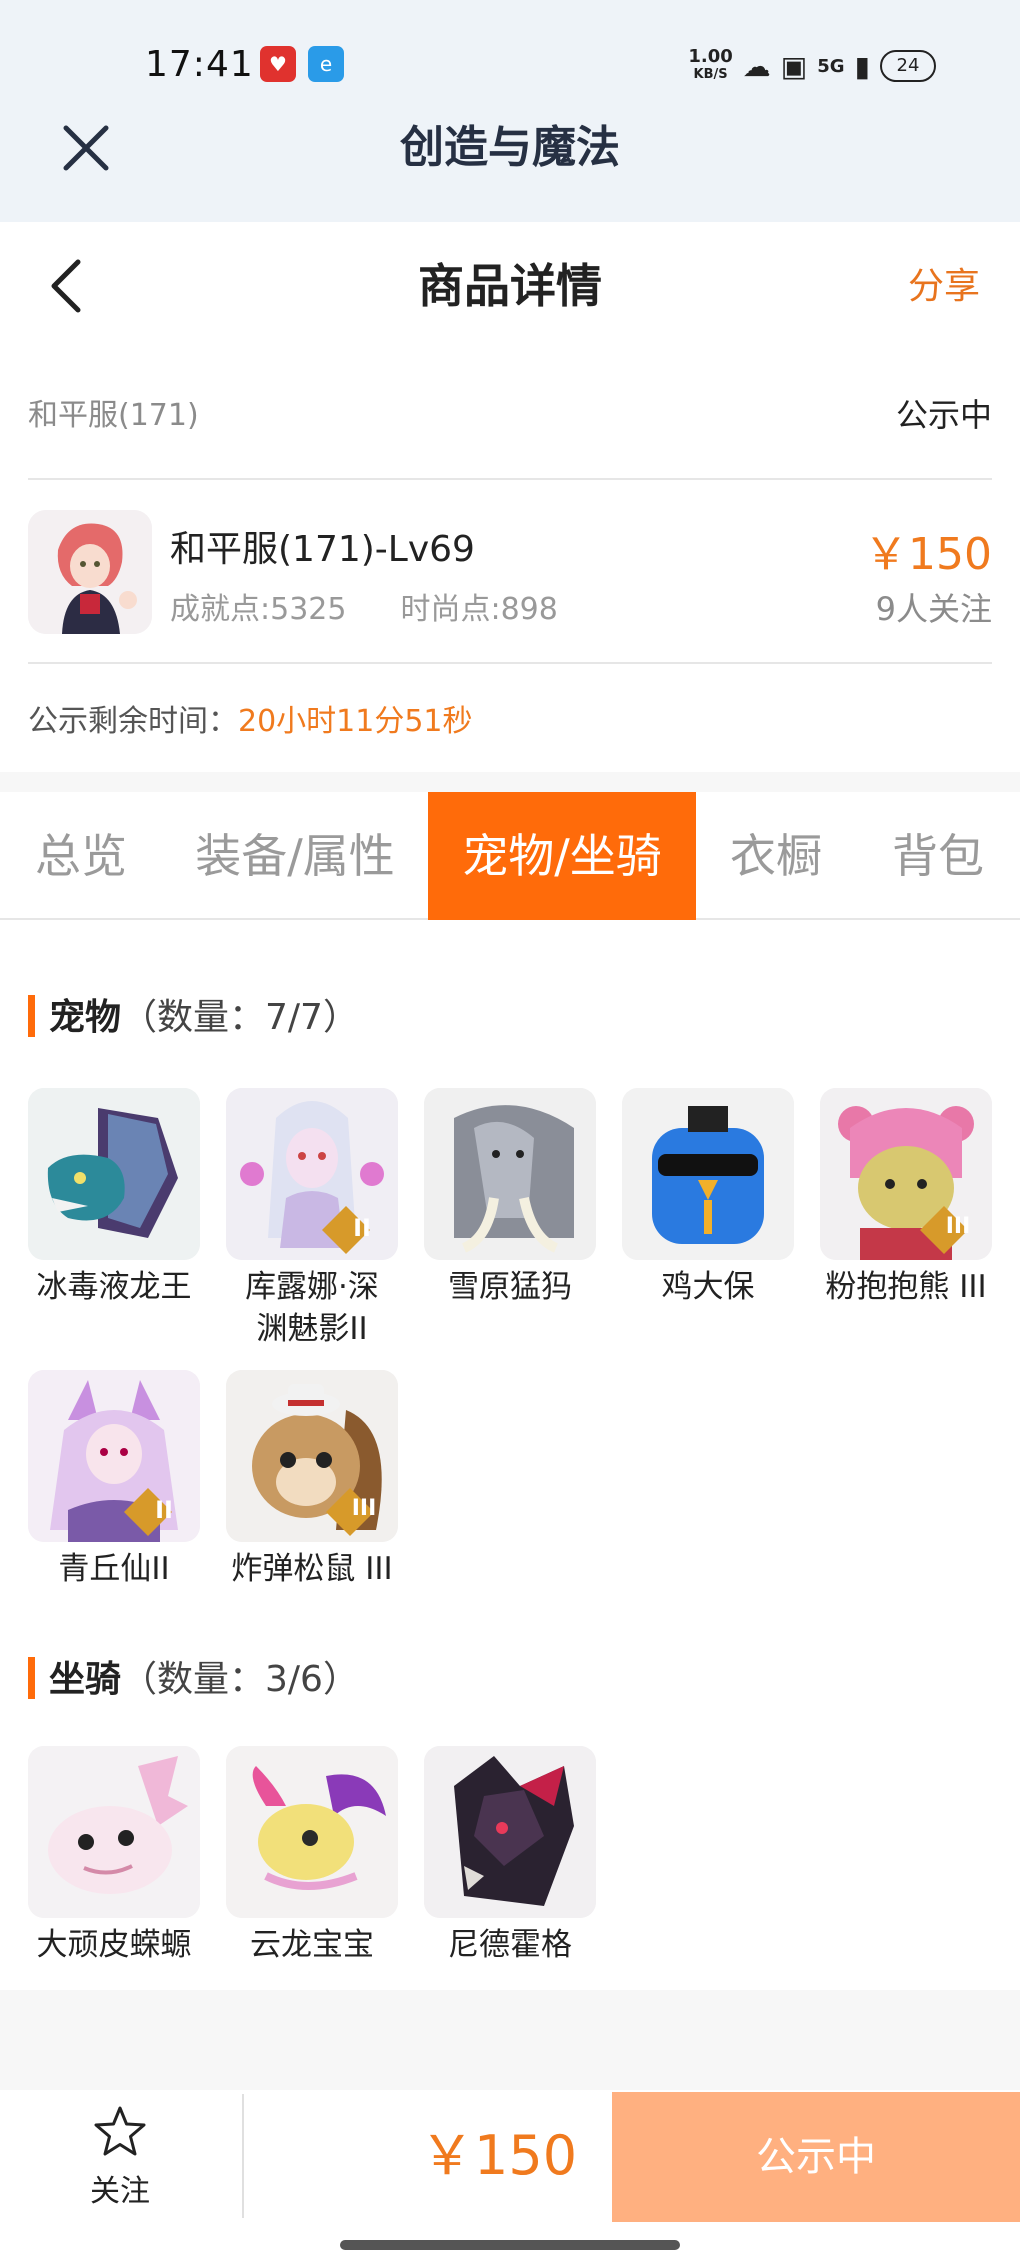  What do you see at coordinates (113, 415) in the screenshot?
I see `server-name: 和平服(171)` at bounding box center [113, 415].